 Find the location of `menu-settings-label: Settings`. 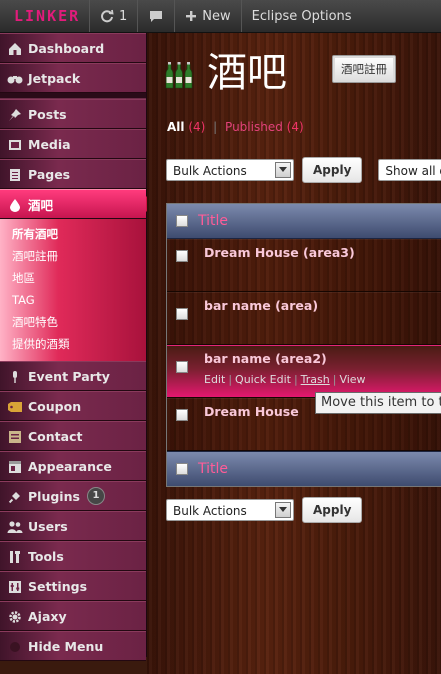

menu-settings-label: Settings is located at coordinates (58, 586).